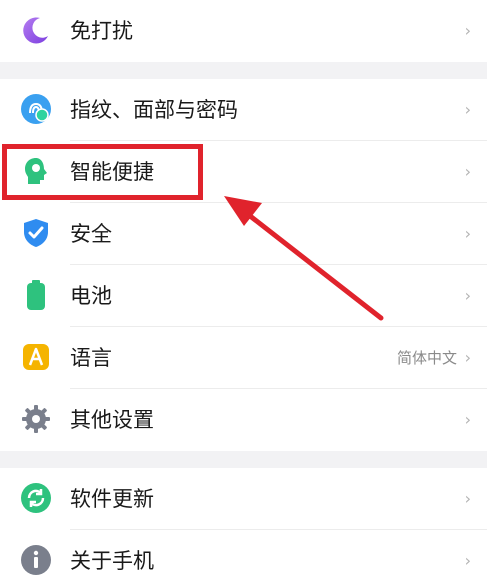 The height and width of the screenshot is (588, 487). Describe the element at coordinates (102, 172) in the screenshot. I see `highlight-rectangle` at that location.